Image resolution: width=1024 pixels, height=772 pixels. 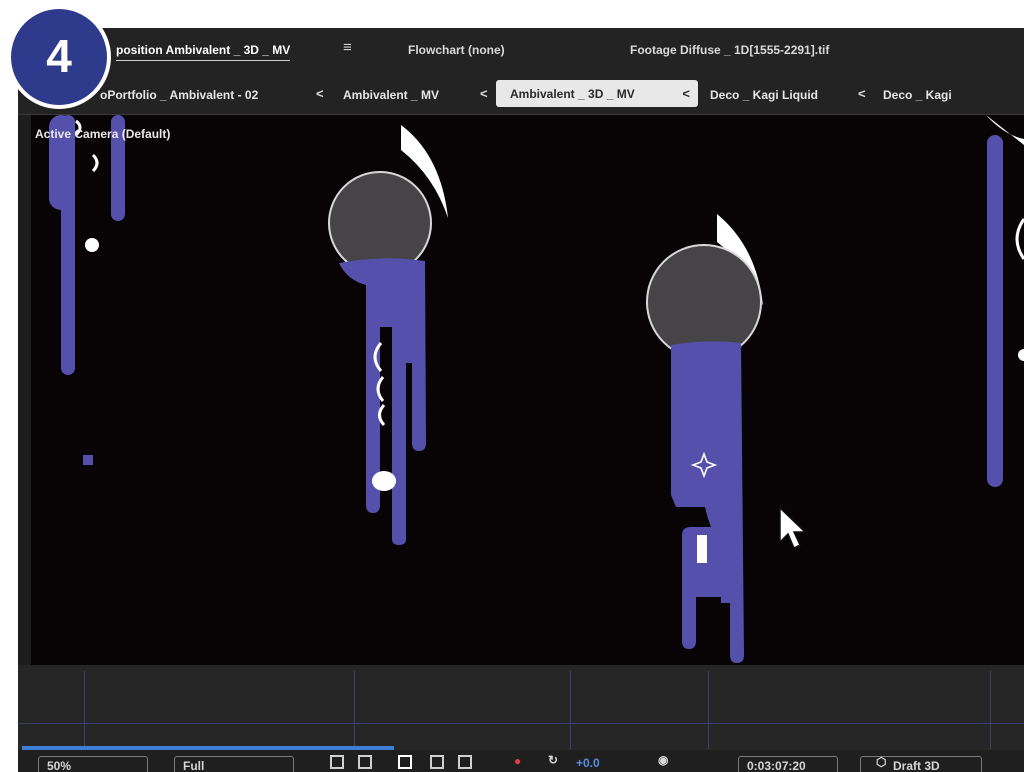 I want to click on mask-icon, so click(x=437, y=762).